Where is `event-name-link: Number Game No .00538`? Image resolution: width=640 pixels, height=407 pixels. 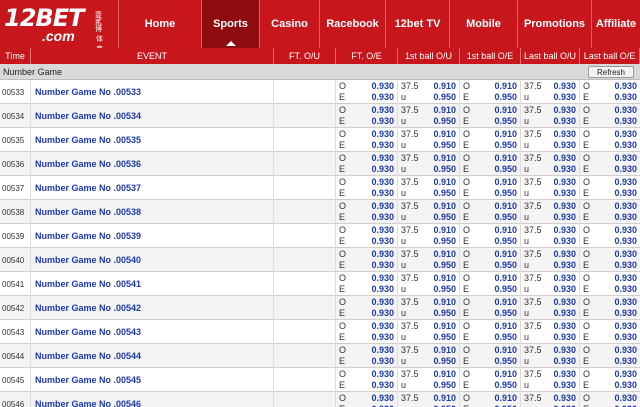 event-name-link: Number Game No .00538 is located at coordinates (152, 212).